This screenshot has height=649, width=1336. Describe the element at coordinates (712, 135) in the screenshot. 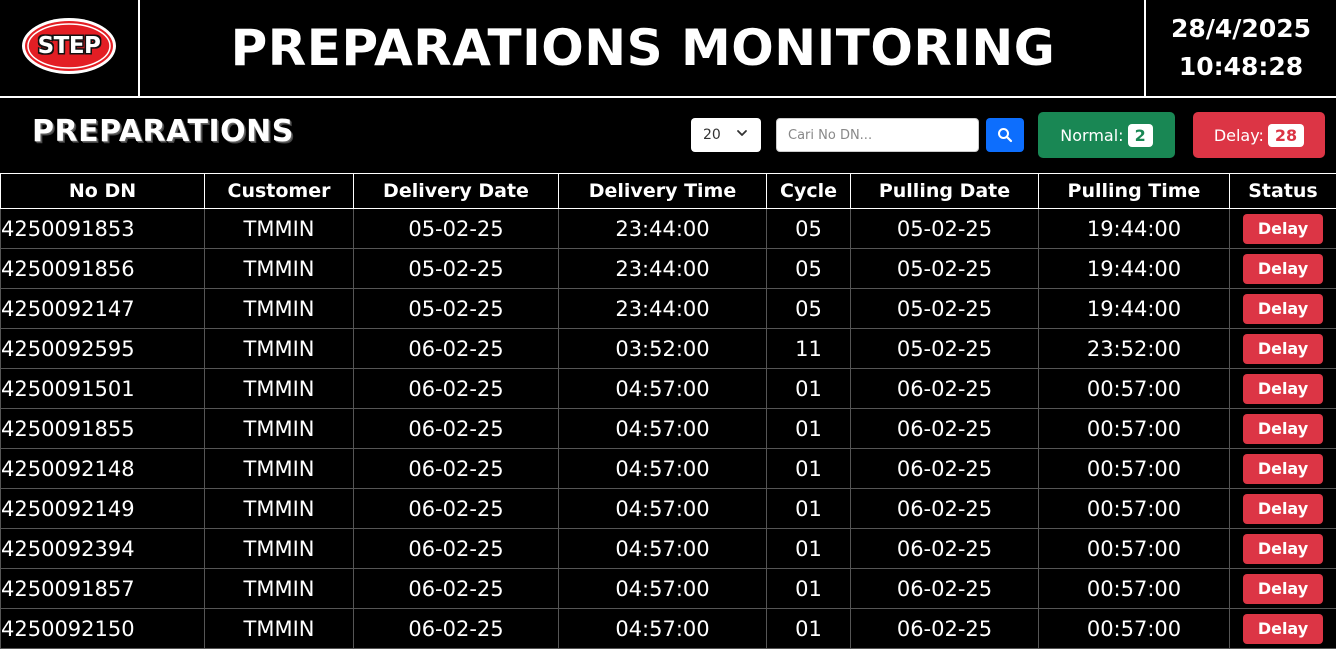

I see `page-size-value: 20` at that location.